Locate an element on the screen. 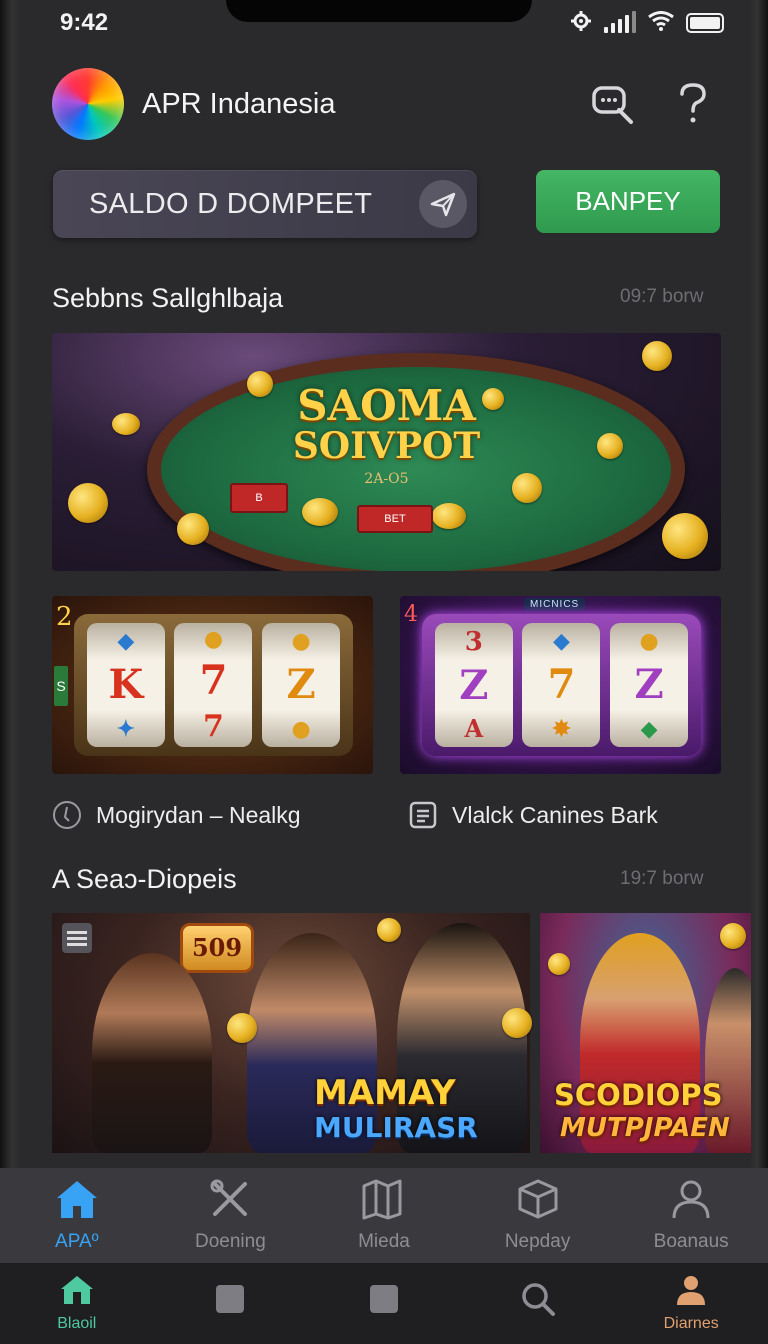  nav2-item-search is located at coordinates (538, 1303).